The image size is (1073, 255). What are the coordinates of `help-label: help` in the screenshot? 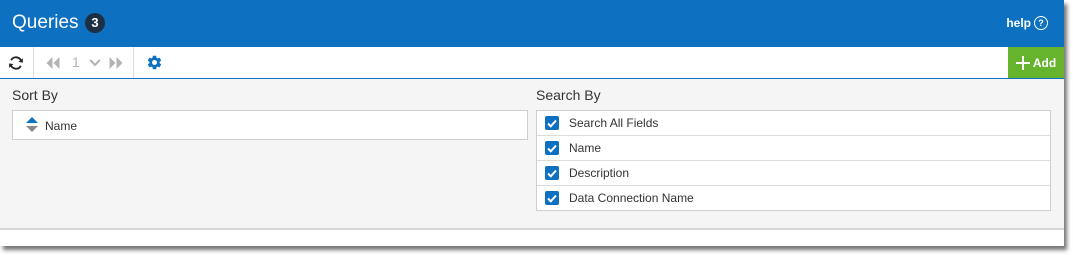 It's located at (1018, 23).